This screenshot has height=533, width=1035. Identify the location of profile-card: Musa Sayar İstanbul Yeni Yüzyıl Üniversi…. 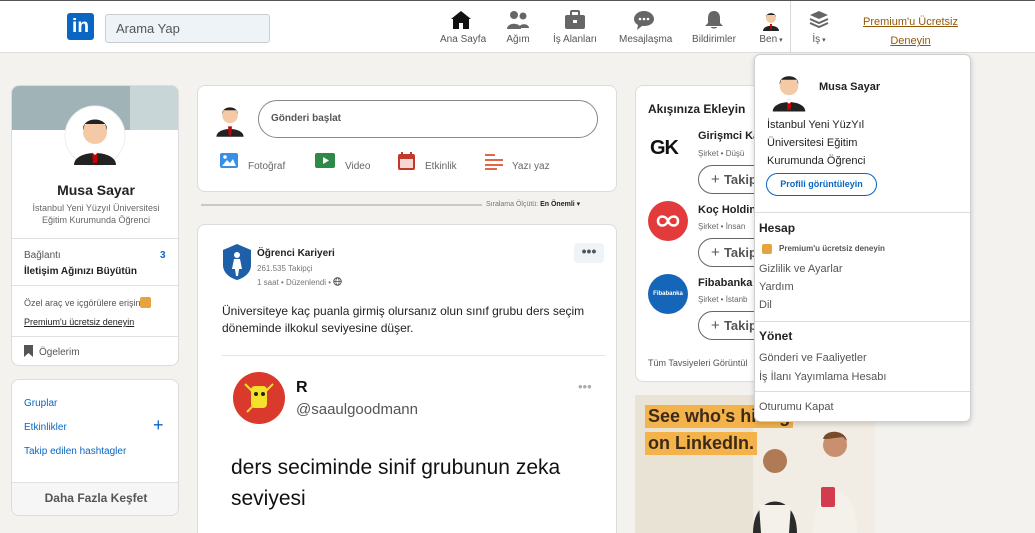
(95, 225).